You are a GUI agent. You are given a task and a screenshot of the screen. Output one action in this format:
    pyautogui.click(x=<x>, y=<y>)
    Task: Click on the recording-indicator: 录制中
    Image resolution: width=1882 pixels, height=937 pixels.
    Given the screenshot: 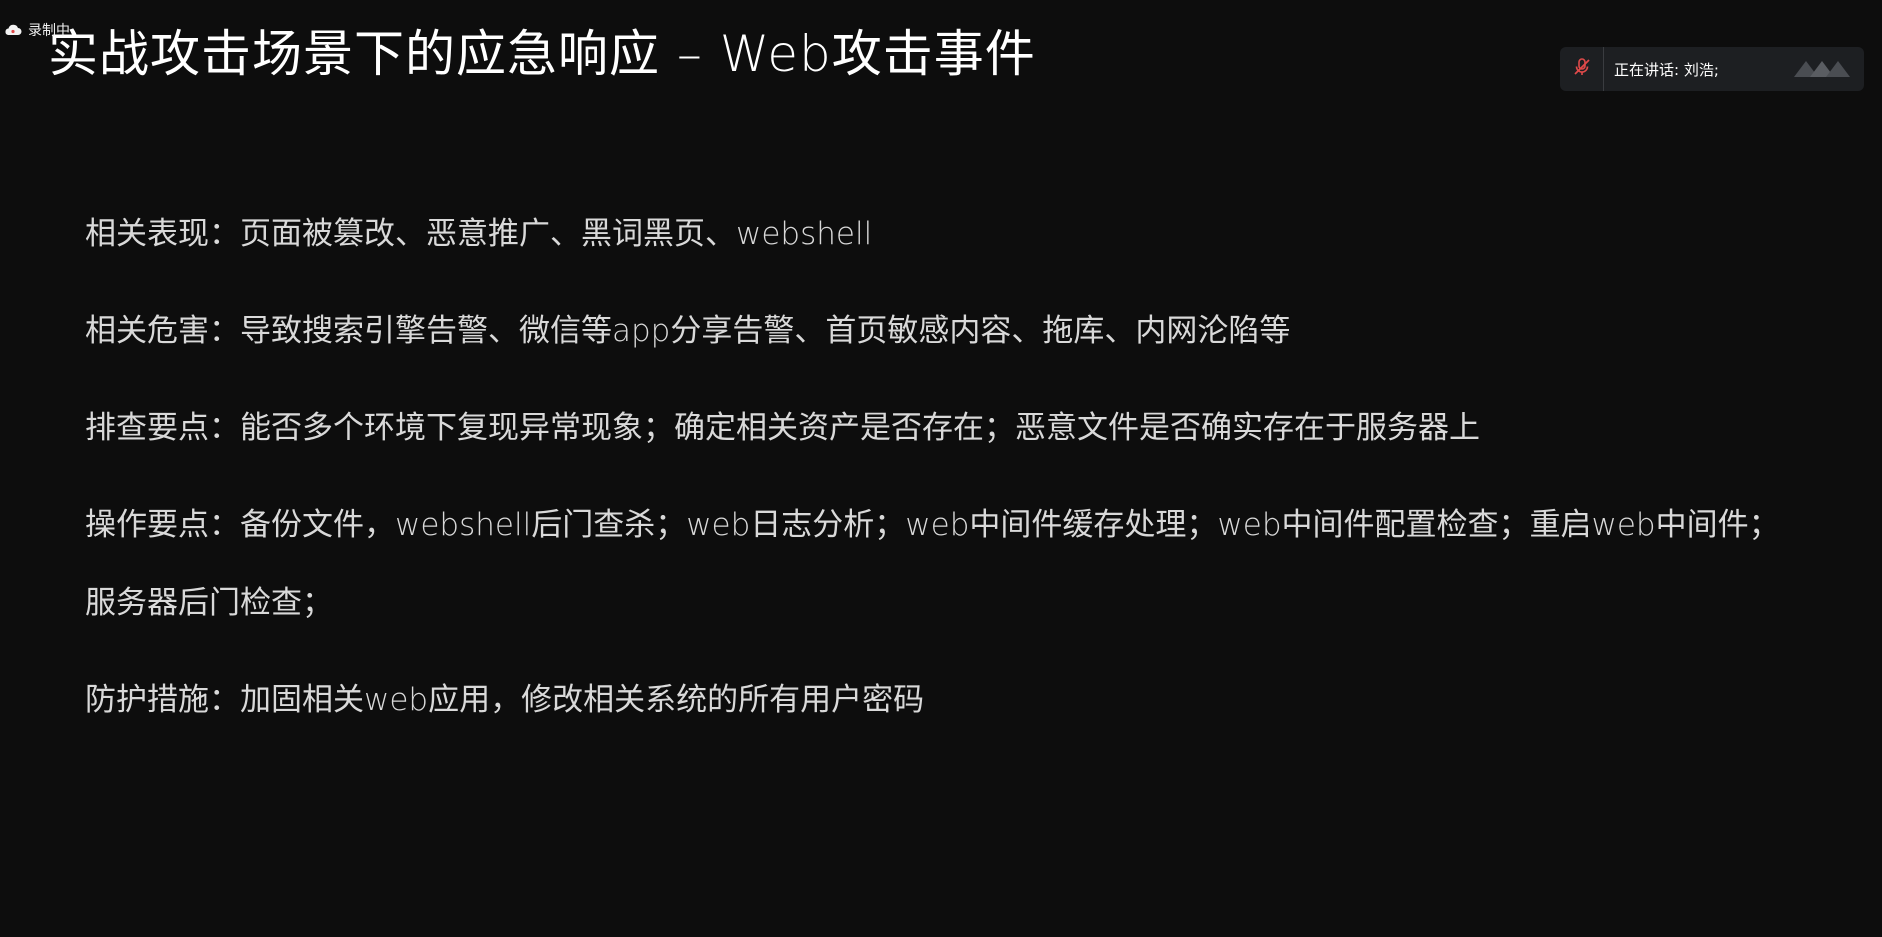 What is the action you would take?
    pyautogui.click(x=37, y=30)
    